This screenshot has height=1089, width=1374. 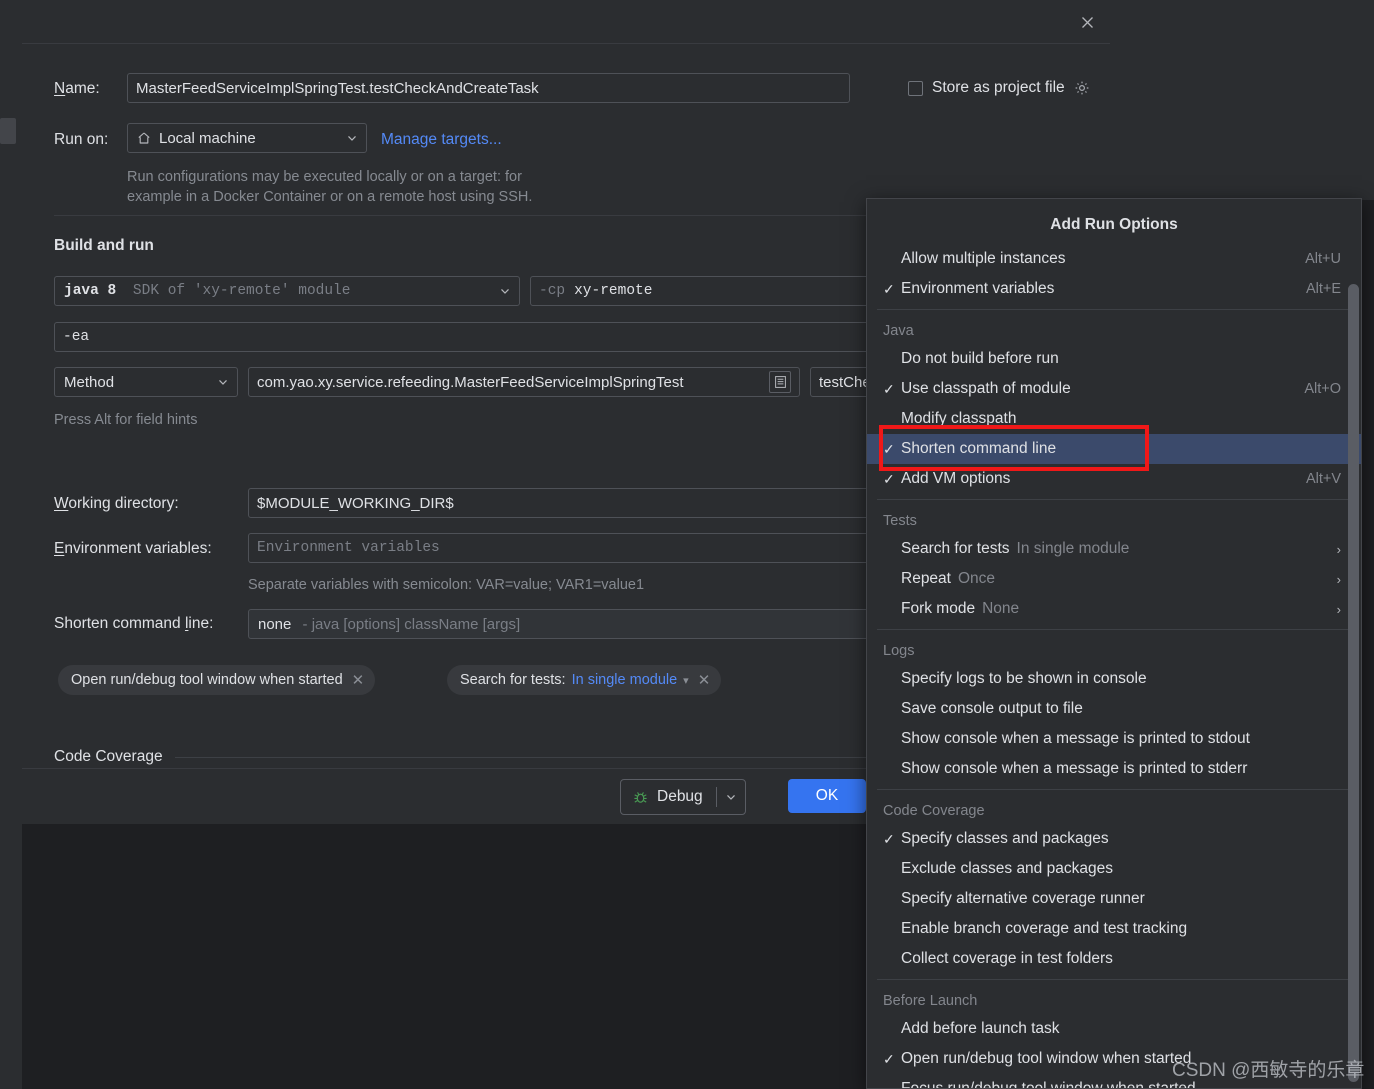 I want to click on menu-item-label: Do not build before run, so click(x=980, y=358).